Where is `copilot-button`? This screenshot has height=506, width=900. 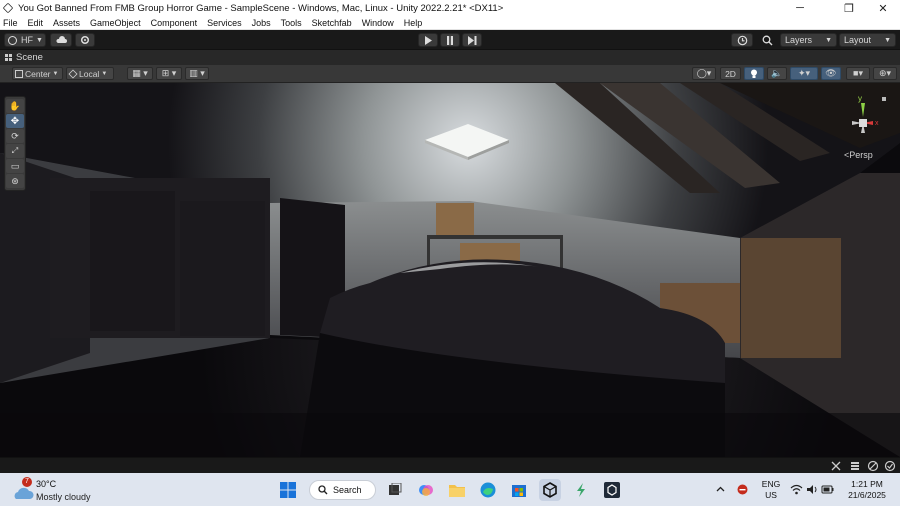
copilot-button is located at coordinates (426, 490).